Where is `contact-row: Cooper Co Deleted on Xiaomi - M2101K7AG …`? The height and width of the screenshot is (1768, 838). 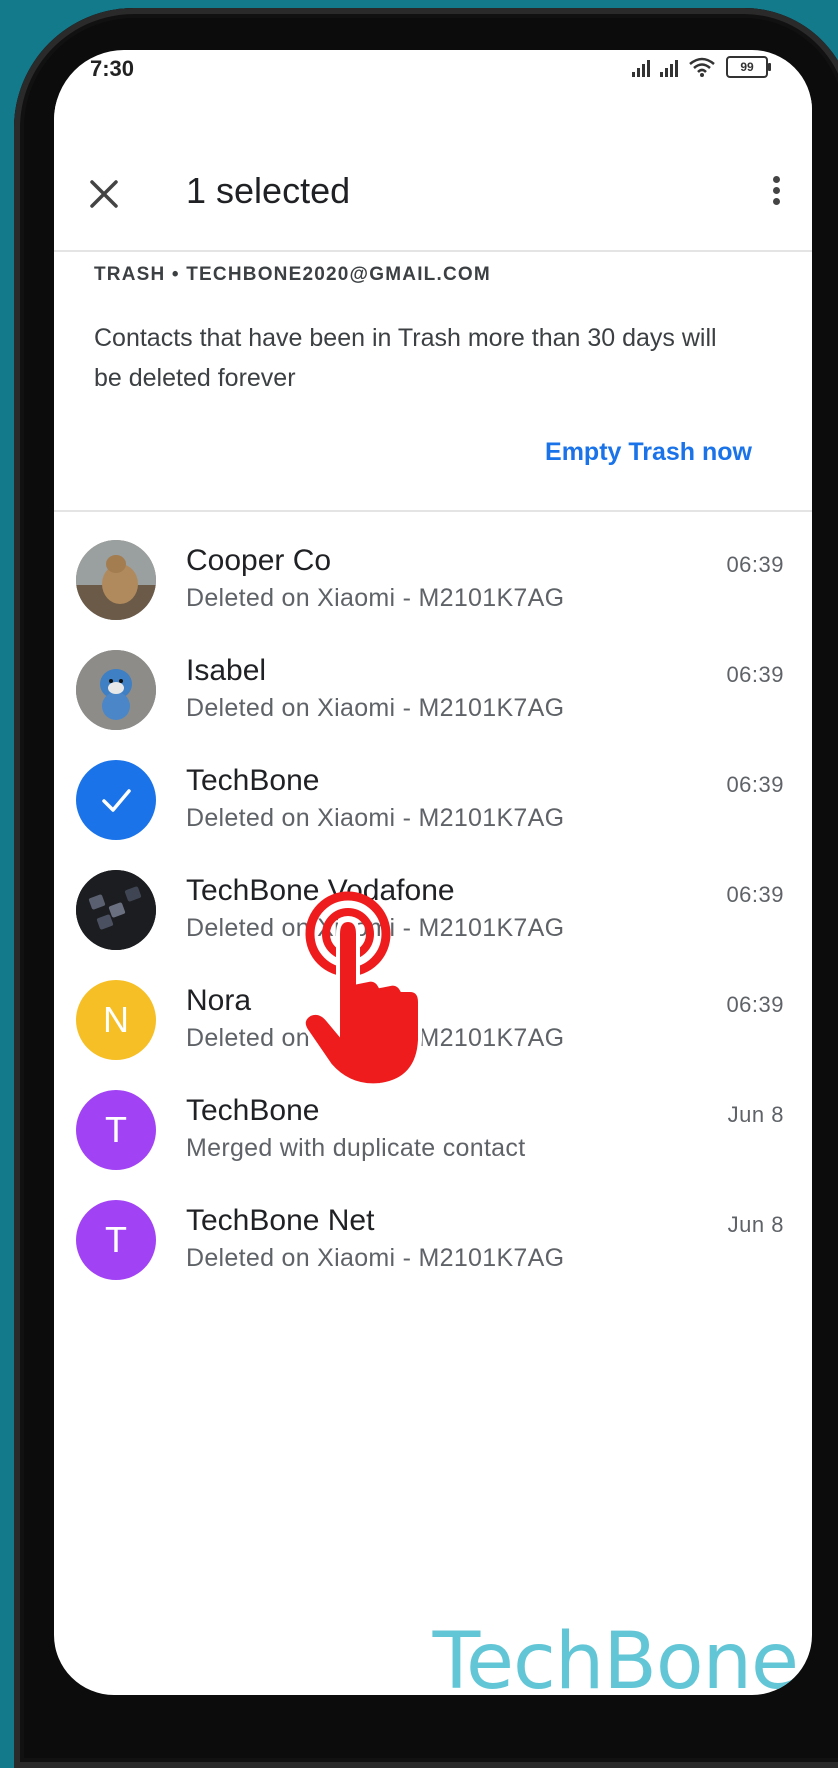
contact-row: Cooper Co Deleted on Xiaomi - M2101K7AG … is located at coordinates (433, 583).